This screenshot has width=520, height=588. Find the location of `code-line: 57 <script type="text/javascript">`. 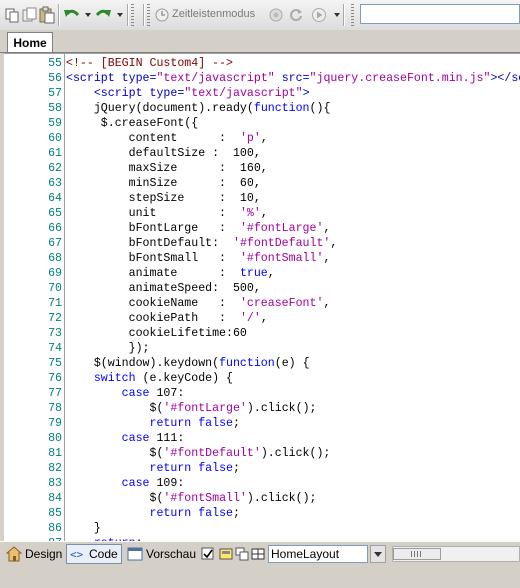

code-line: 57 <script type="text/javascript"> is located at coordinates (262, 93).